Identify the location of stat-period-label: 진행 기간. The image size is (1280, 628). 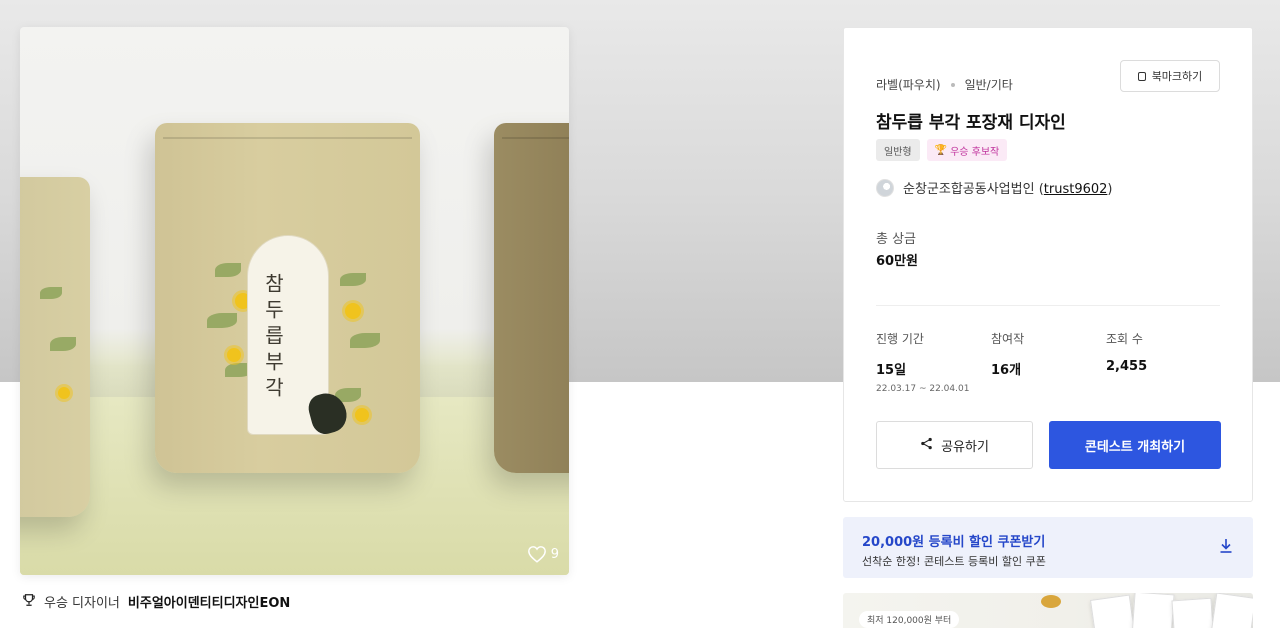
(900, 339).